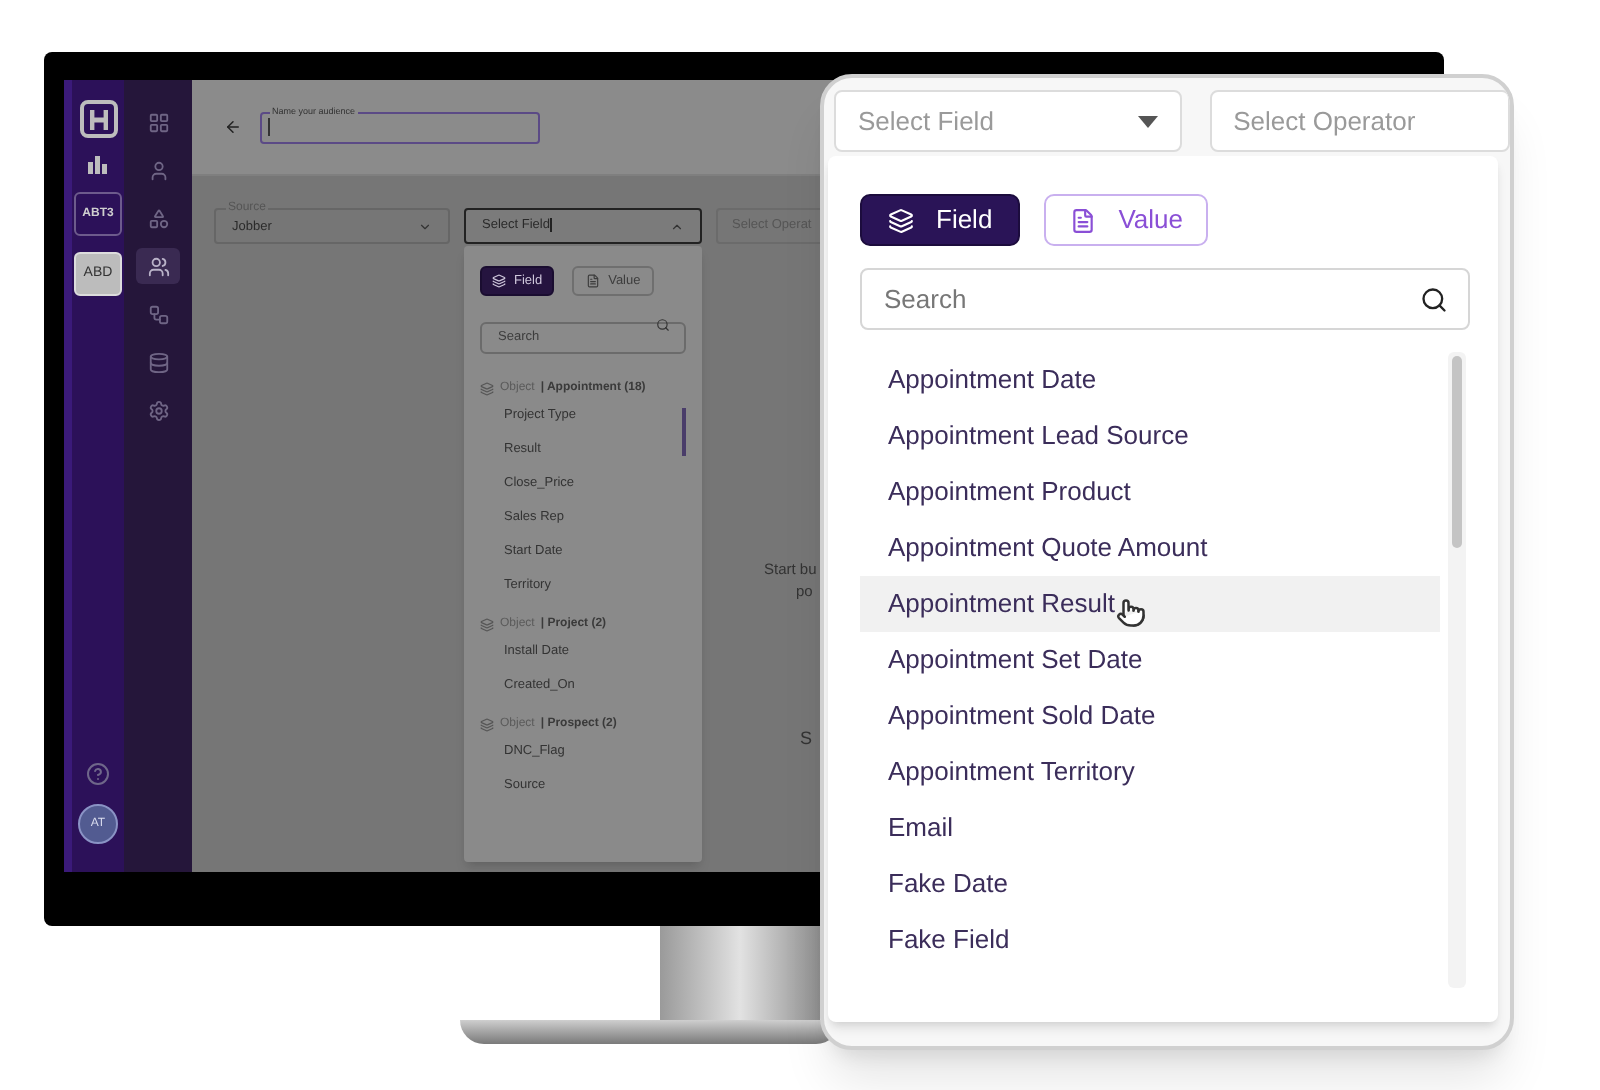 The image size is (1600, 1090). I want to click on back-icon, so click(233, 127).